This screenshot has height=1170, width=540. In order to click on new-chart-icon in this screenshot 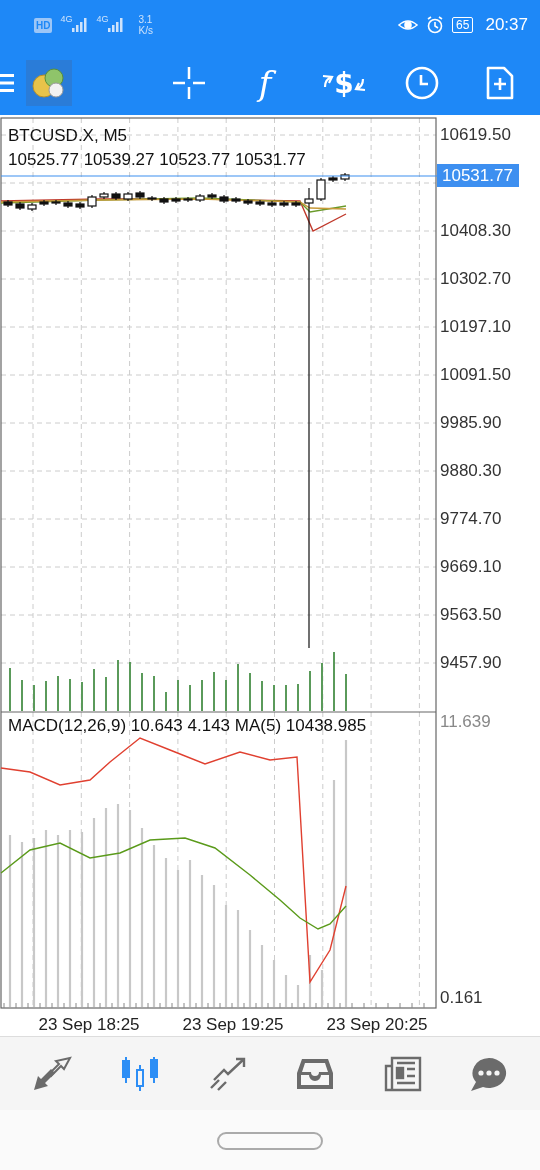, I will do `click(500, 83)`.